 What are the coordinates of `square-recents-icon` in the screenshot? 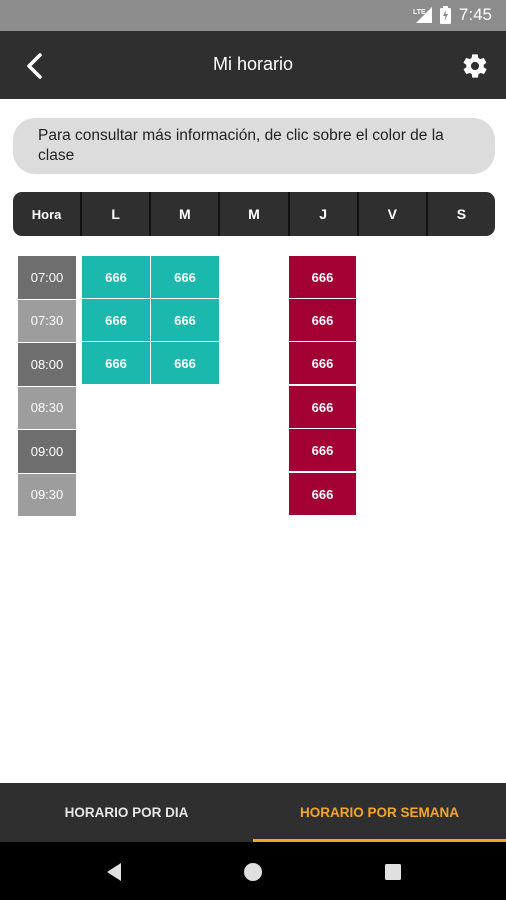 It's located at (393, 872).